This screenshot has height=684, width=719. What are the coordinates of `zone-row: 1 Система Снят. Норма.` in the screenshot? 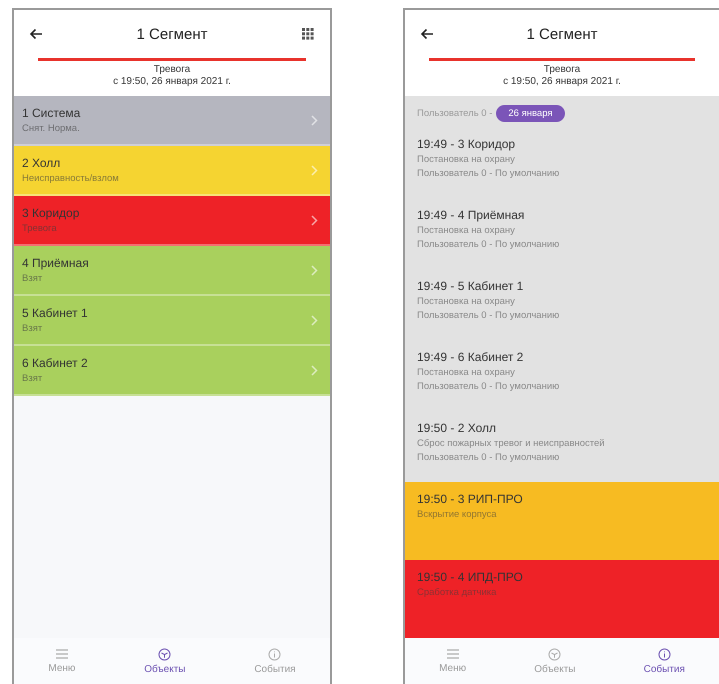 It's located at (172, 121).